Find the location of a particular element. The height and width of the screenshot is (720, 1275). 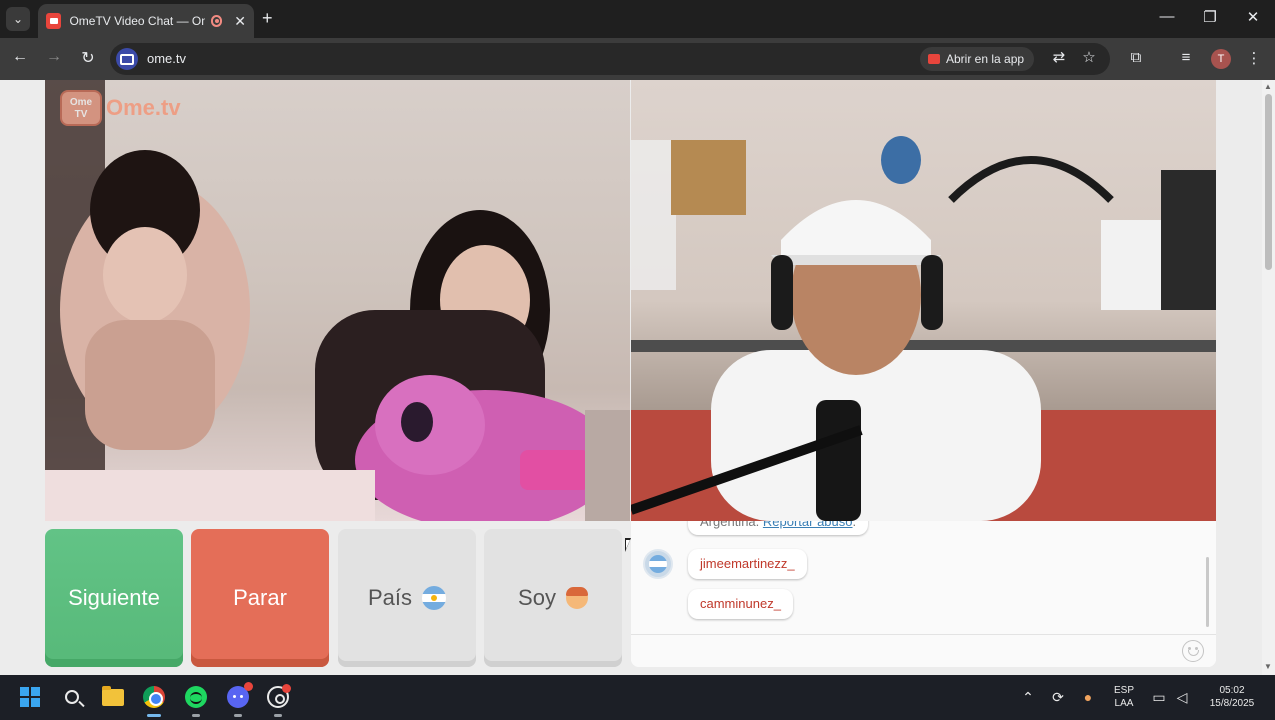

tab-ometv: OmeTV Video Chat — Ome ✕ is located at coordinates (146, 21).